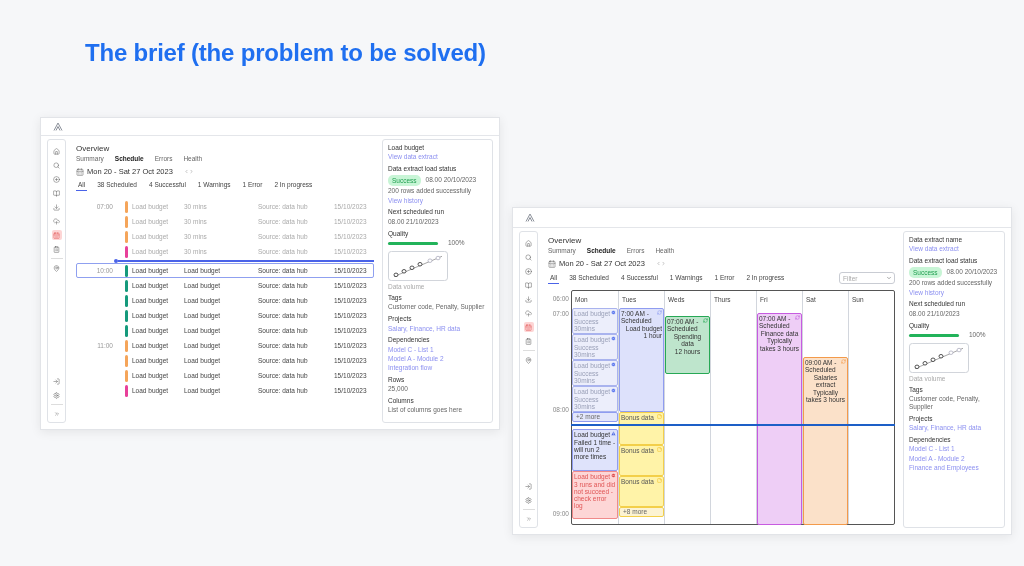 The width and height of the screenshot is (1024, 566). Describe the element at coordinates (613, 433) in the screenshot. I see `warning-icon` at that location.